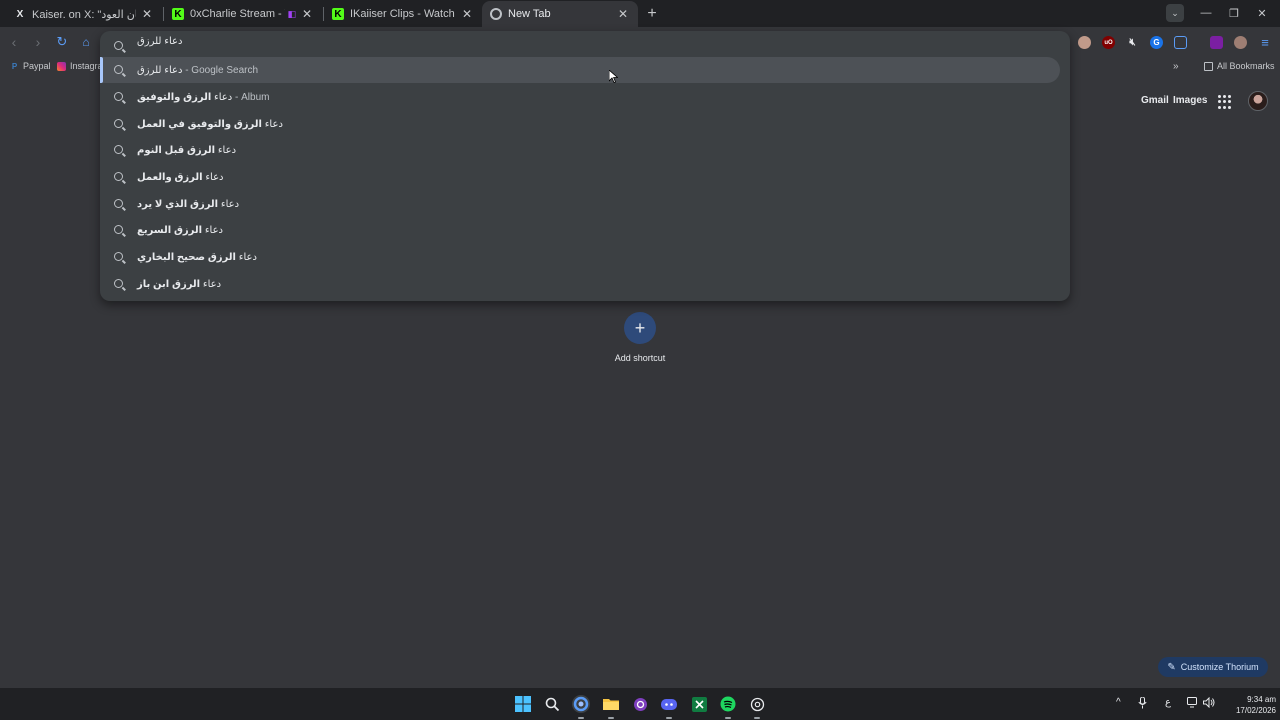 The height and width of the screenshot is (720, 1280). What do you see at coordinates (1108, 42) in the screenshot?
I see `ublock-icon: uO` at bounding box center [1108, 42].